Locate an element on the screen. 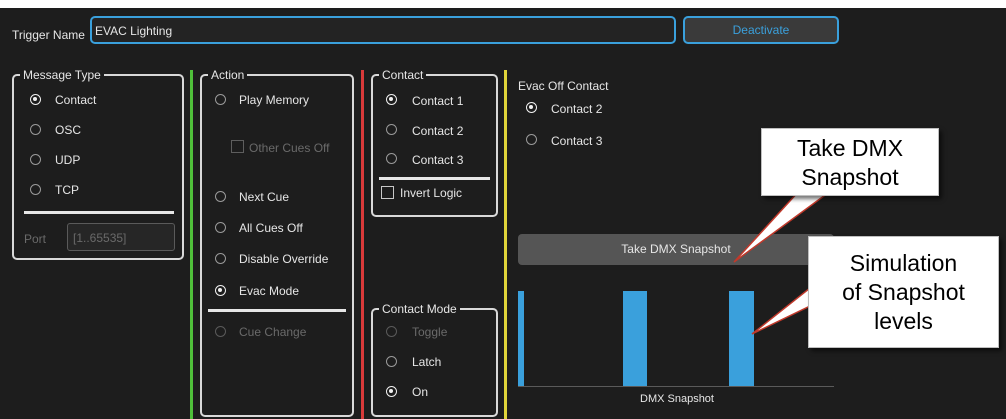  callout-sim-line2: of Snapshot is located at coordinates (903, 292).